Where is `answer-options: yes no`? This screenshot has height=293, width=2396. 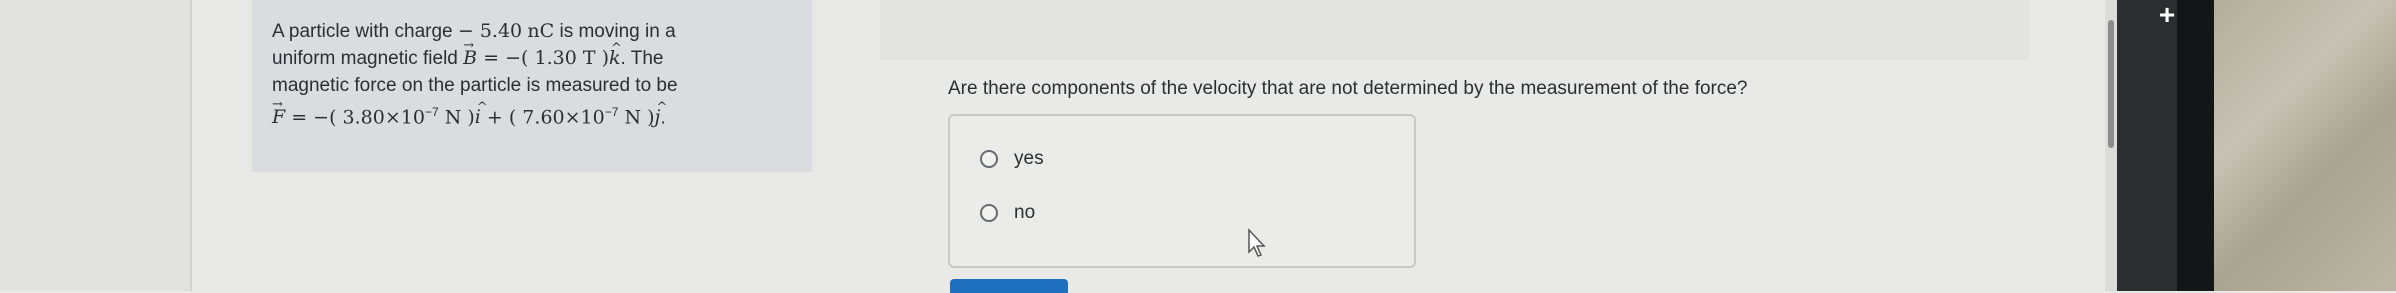 answer-options: yes no is located at coordinates (1182, 191).